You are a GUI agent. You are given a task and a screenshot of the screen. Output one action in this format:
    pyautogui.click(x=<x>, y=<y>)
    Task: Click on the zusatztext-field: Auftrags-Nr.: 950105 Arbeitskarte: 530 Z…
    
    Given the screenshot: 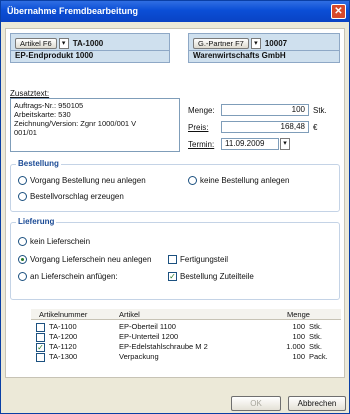 What is the action you would take?
    pyautogui.click(x=95, y=125)
    